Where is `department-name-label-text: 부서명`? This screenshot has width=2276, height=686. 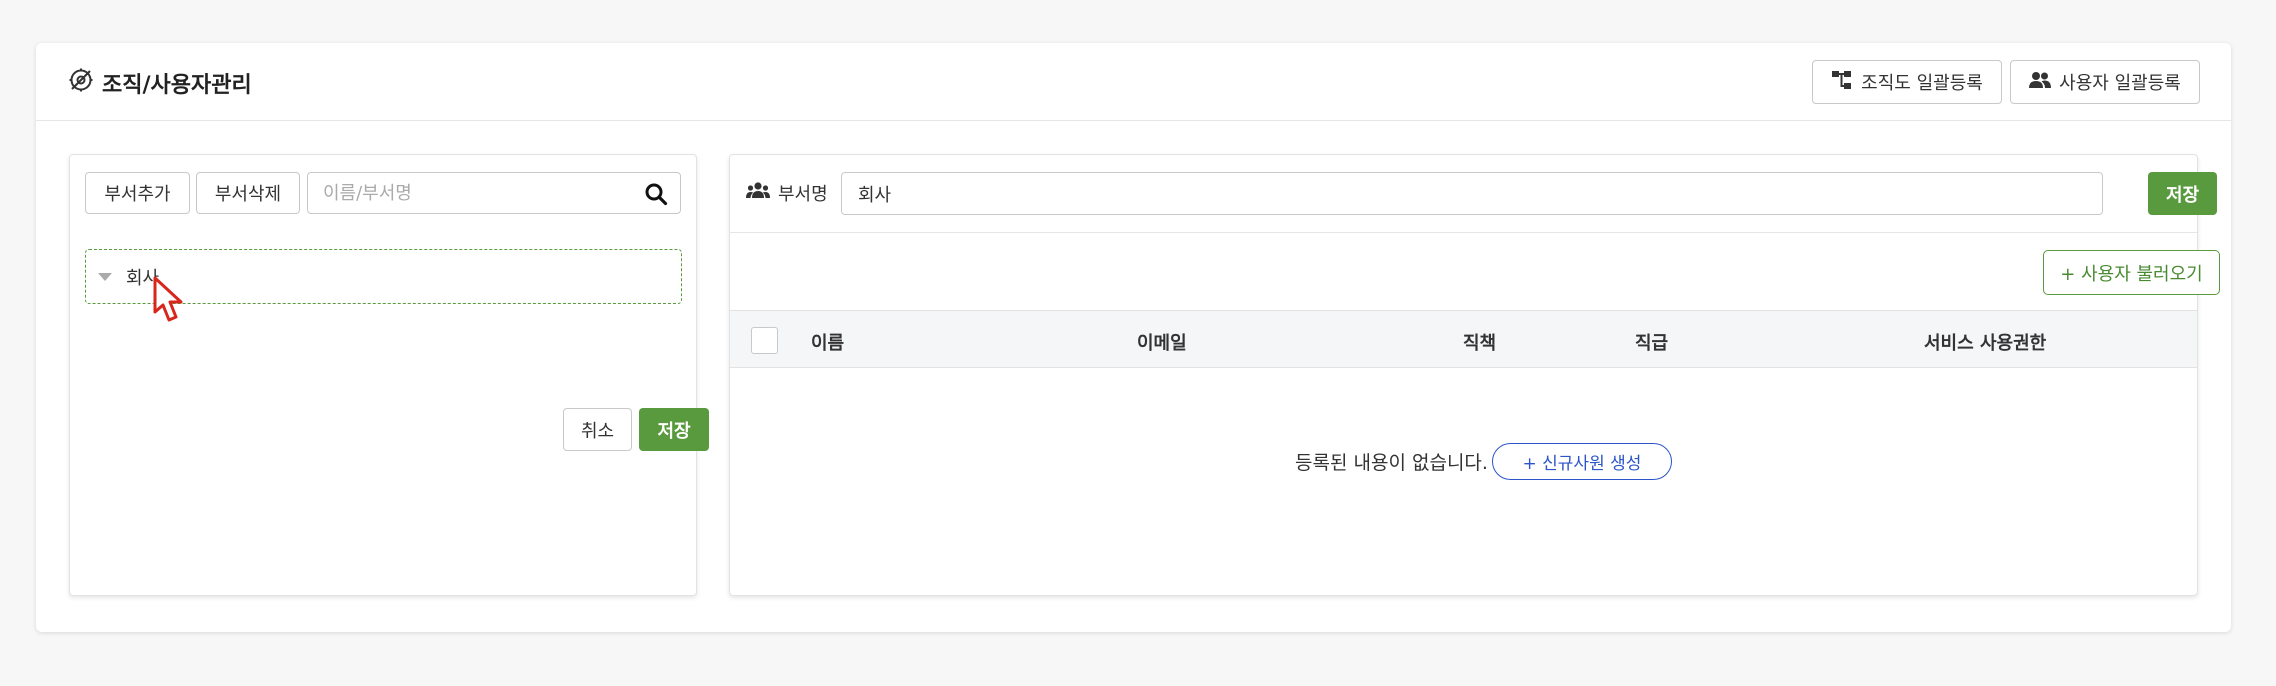 department-name-label-text: 부서명 is located at coordinates (803, 194).